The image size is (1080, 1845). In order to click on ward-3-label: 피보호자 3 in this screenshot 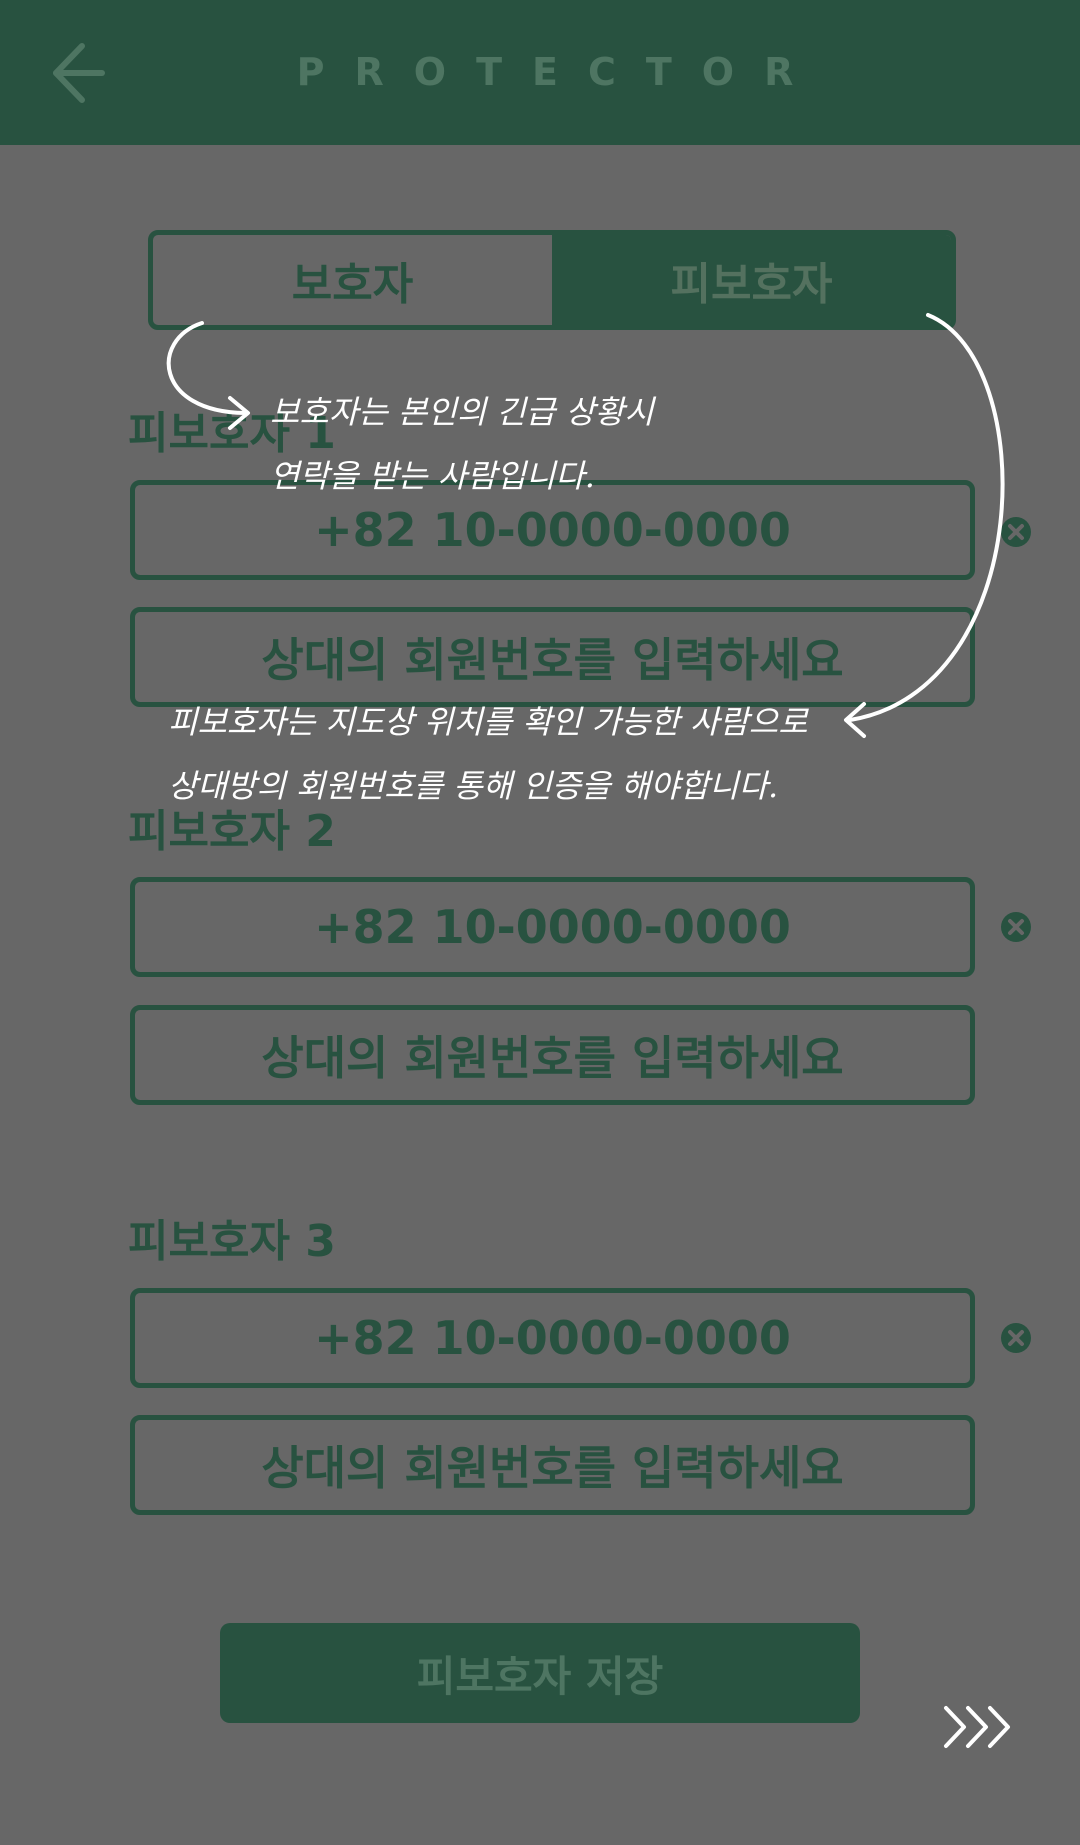, I will do `click(232, 1241)`.